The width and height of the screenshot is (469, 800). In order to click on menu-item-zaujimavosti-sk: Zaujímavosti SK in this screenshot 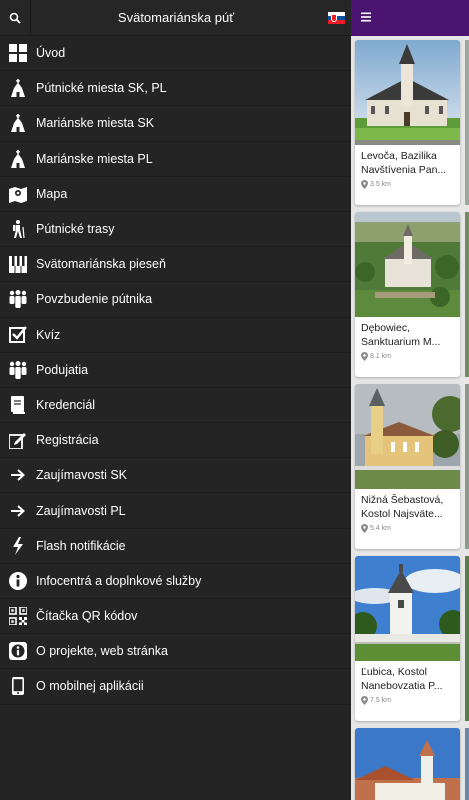, I will do `click(175, 476)`.